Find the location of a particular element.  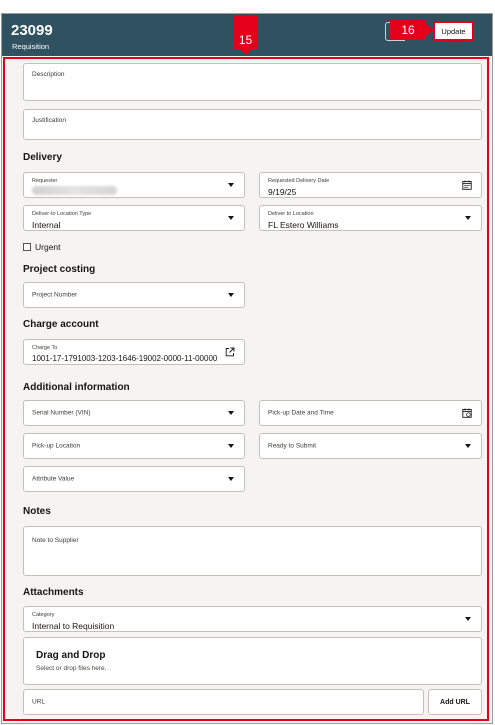

requisition-number: 23099 is located at coordinates (32, 30).